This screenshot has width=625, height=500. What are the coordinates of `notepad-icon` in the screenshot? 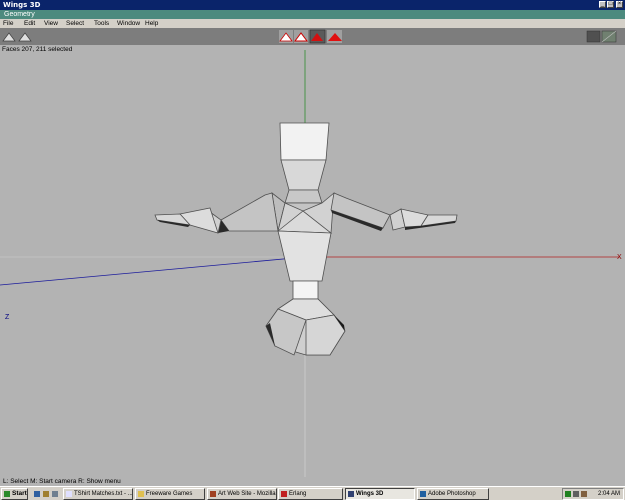 It's located at (69, 494).